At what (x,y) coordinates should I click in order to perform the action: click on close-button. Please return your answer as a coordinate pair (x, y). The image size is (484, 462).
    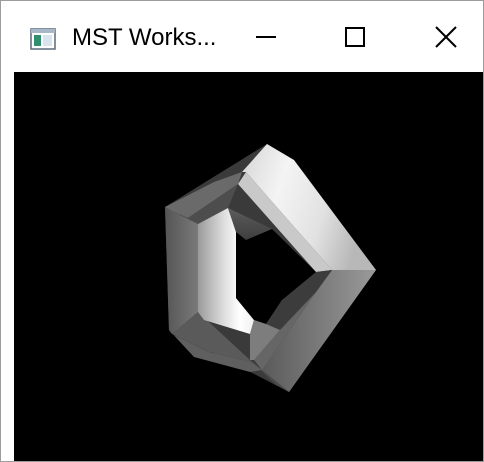
    Looking at the image, I should click on (444, 36).